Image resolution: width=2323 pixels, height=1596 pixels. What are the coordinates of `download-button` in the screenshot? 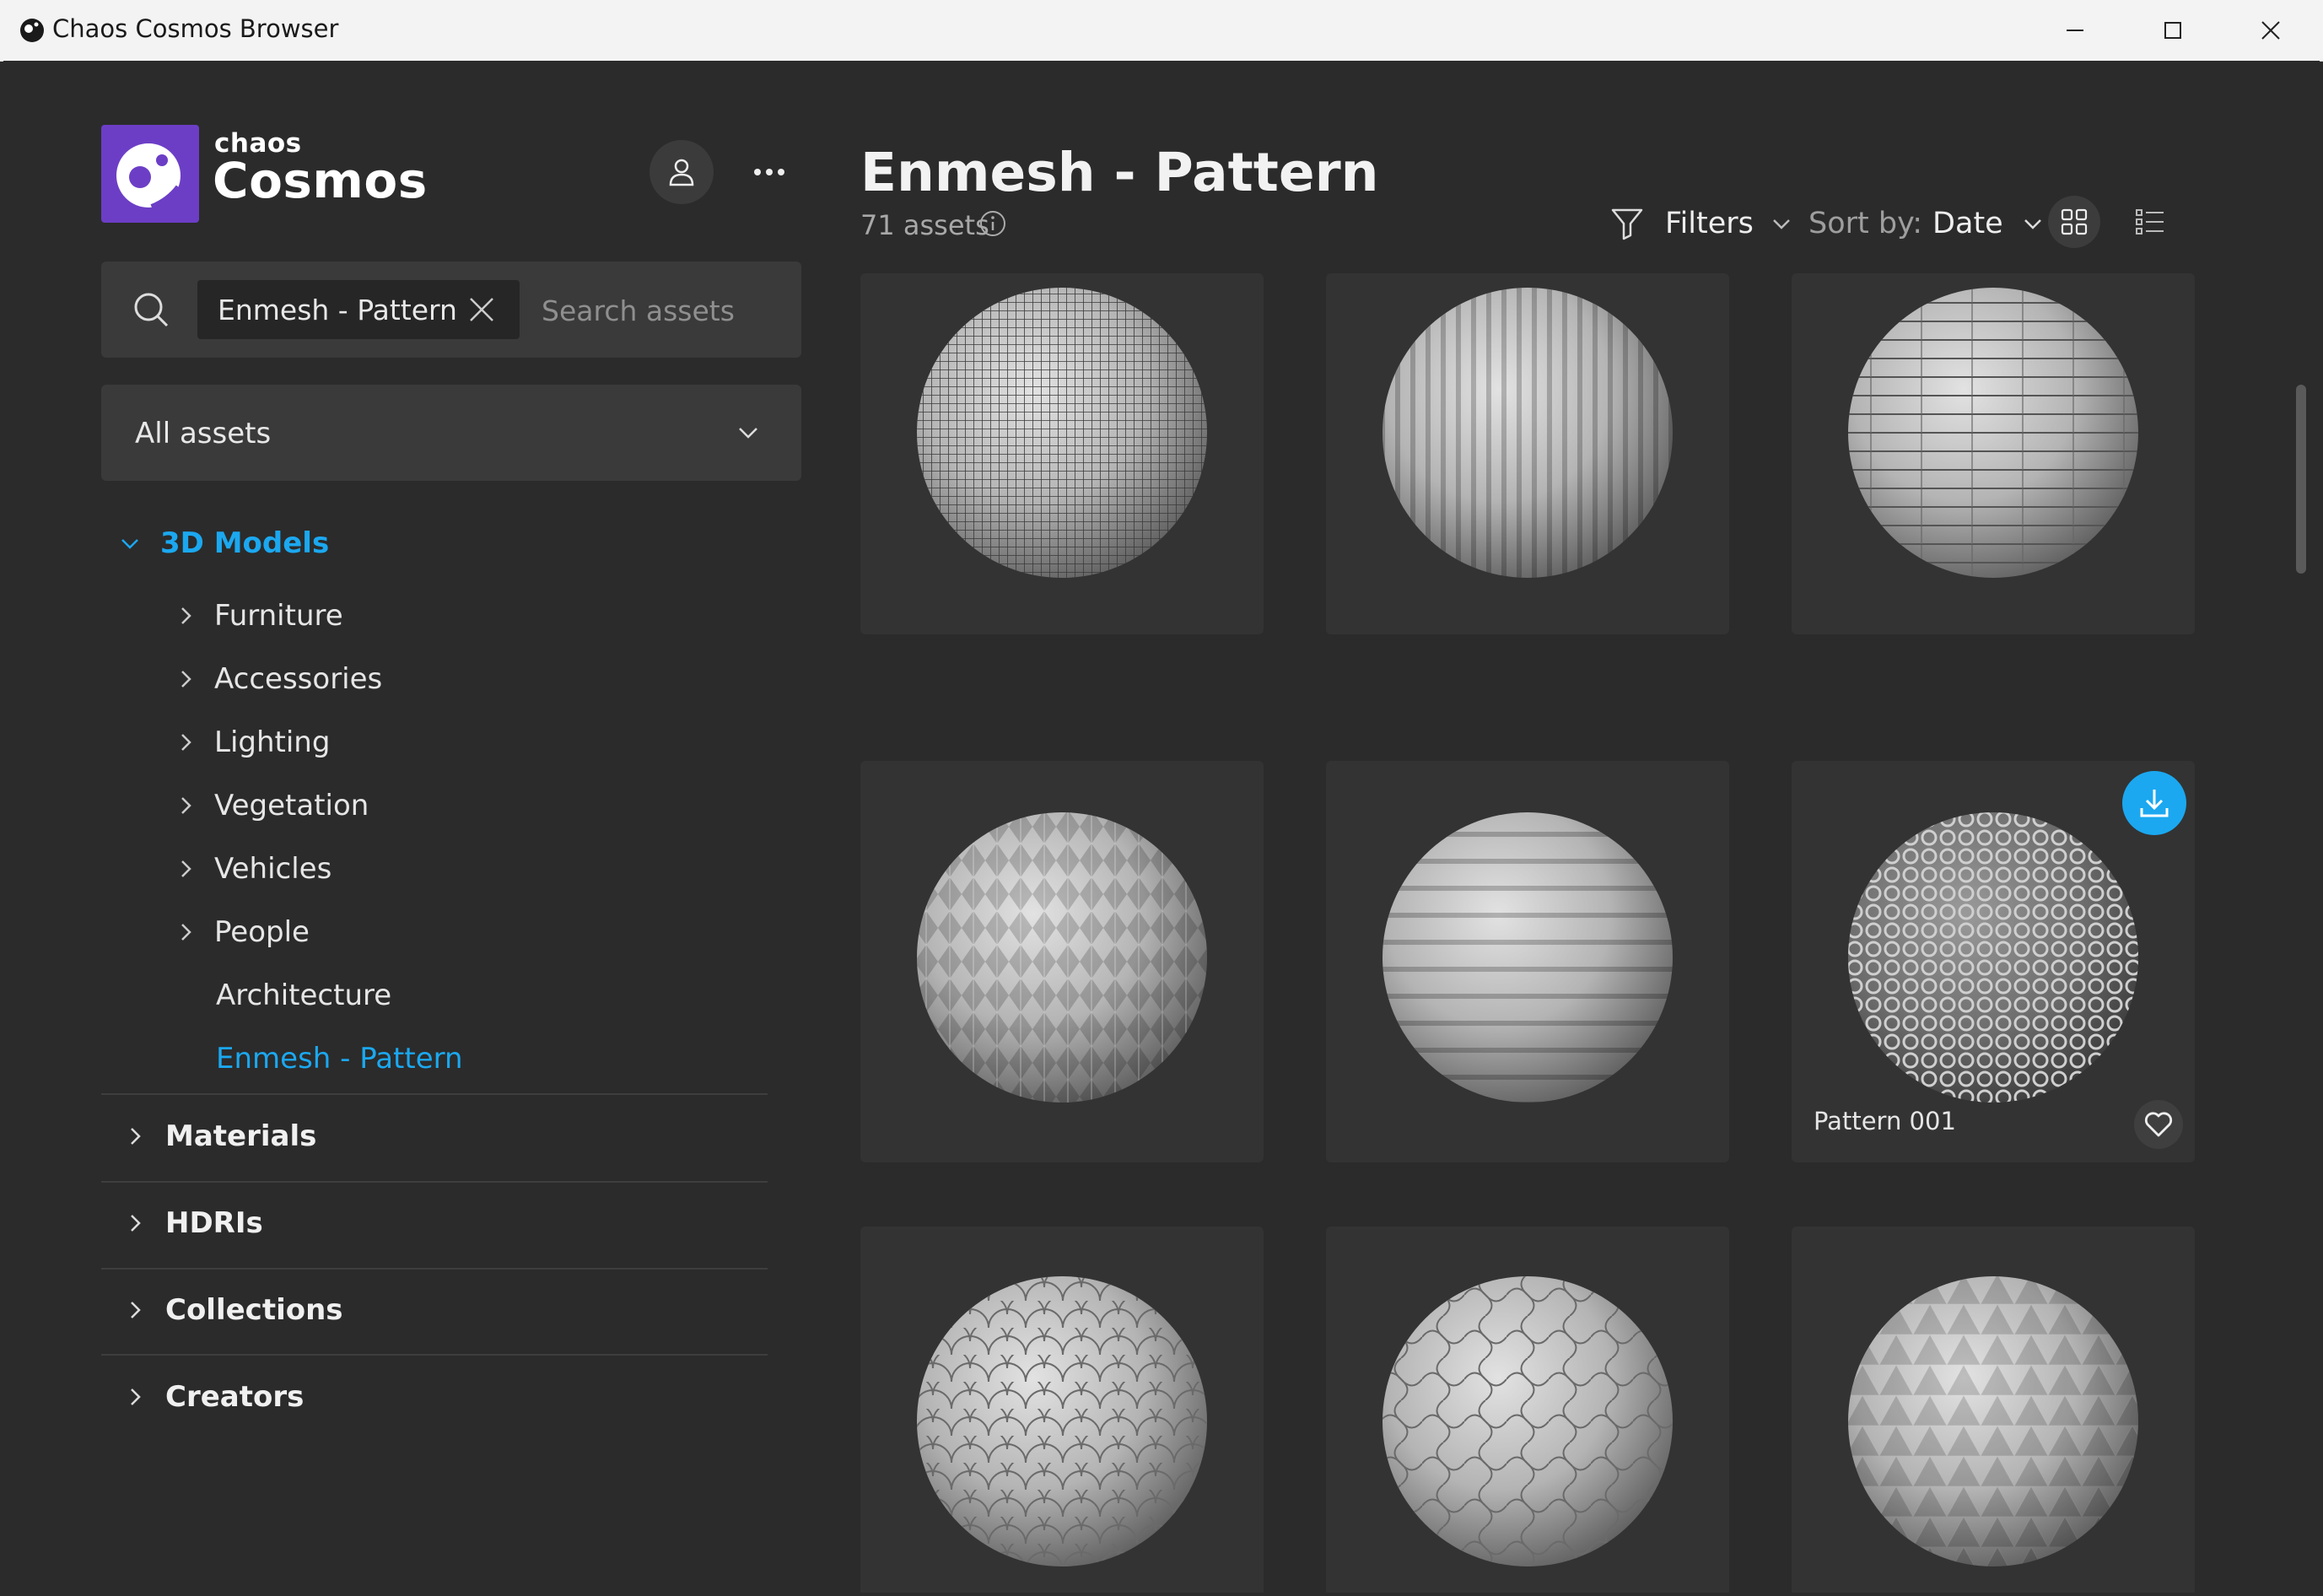 It's located at (2154, 803).